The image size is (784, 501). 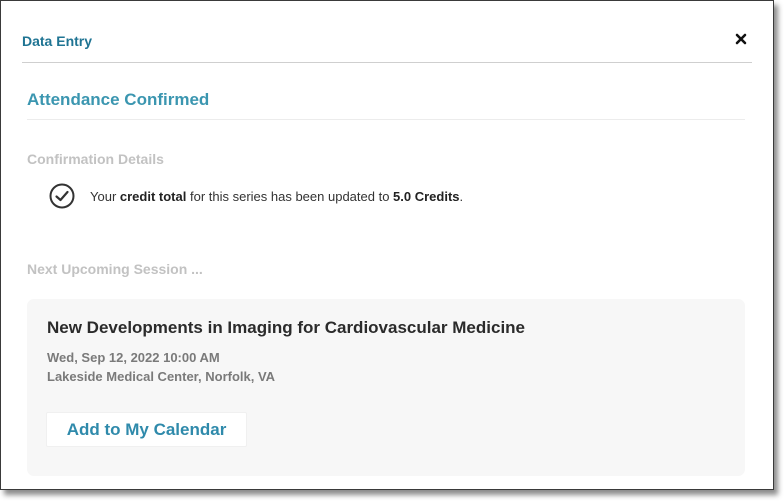 I want to click on credit-total-label: credit total, so click(x=153, y=196).